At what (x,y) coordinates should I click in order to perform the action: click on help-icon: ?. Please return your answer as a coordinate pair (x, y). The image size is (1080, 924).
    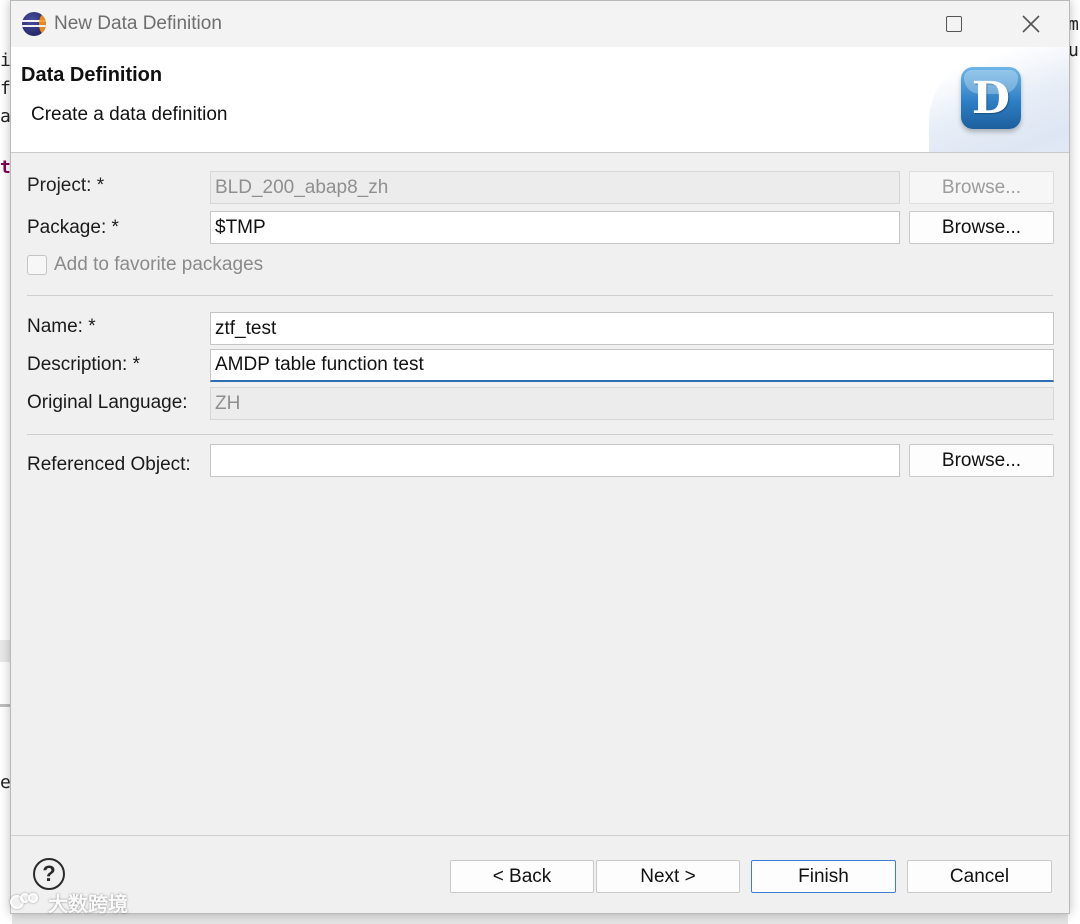
    Looking at the image, I should click on (49, 873).